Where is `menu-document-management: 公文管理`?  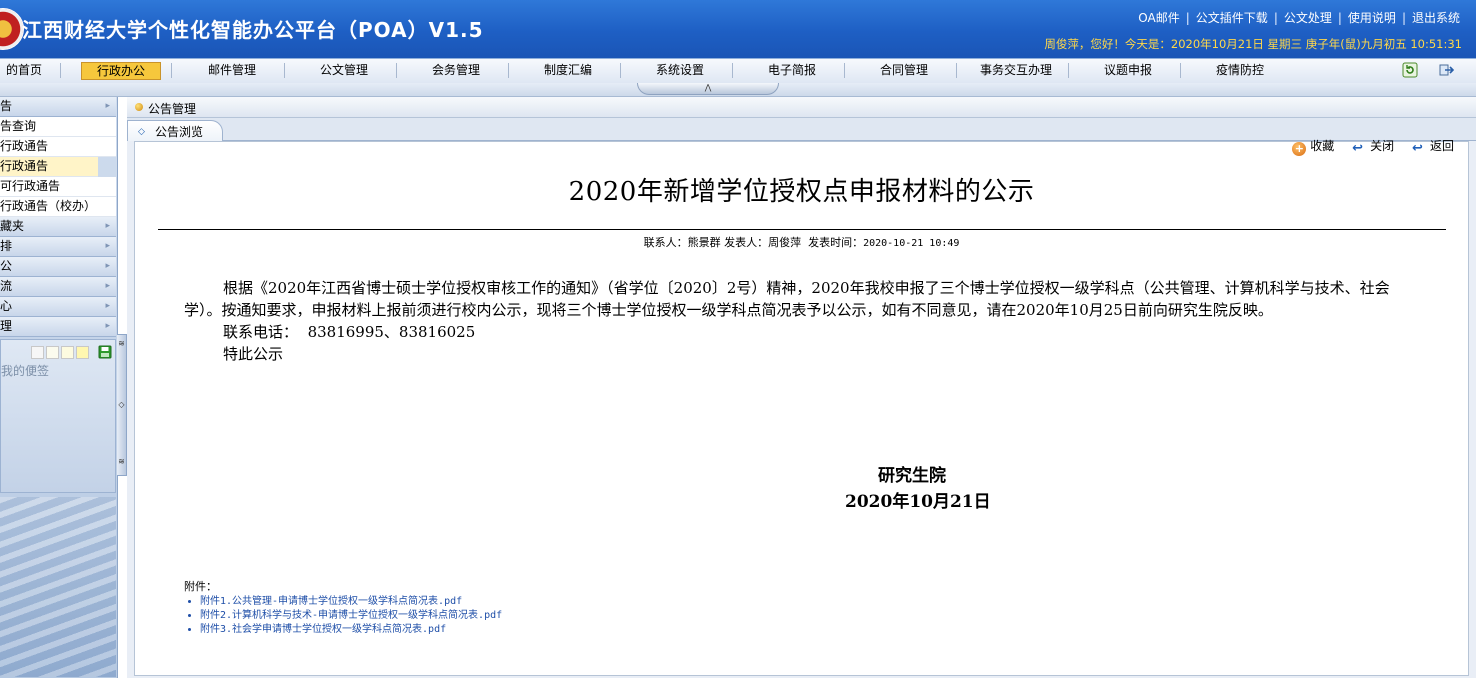 menu-document-management: 公文管理 is located at coordinates (344, 70).